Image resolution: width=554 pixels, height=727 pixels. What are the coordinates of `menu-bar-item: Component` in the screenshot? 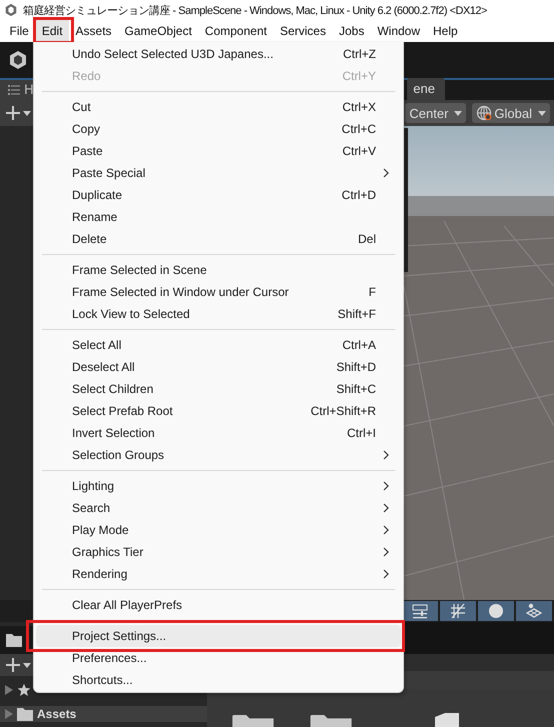 It's located at (236, 31).